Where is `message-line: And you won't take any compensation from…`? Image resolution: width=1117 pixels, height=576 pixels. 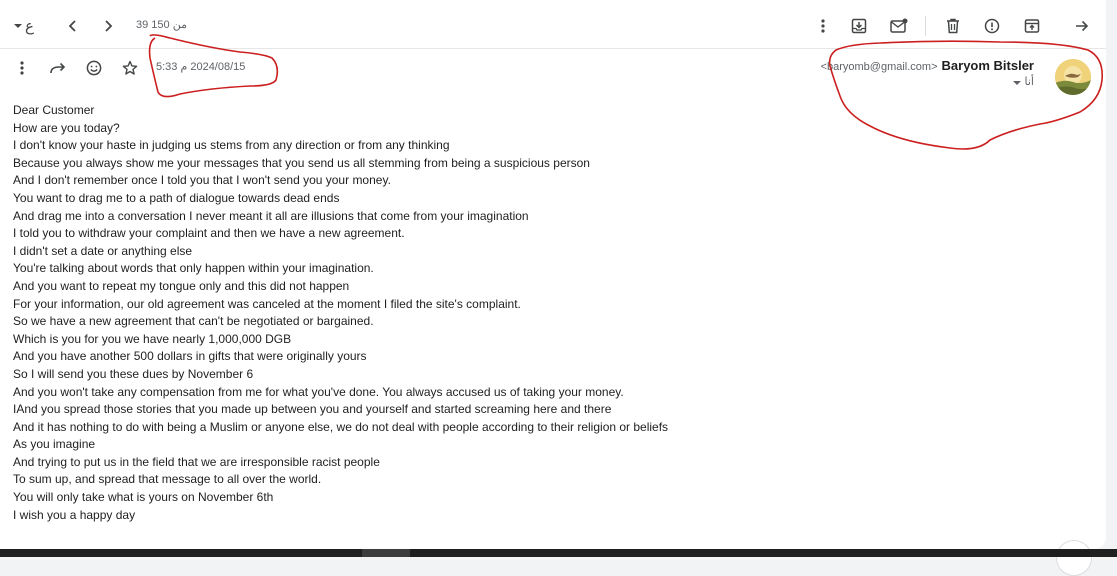 message-line: And you won't take any compensation from… is located at coordinates (318, 391).